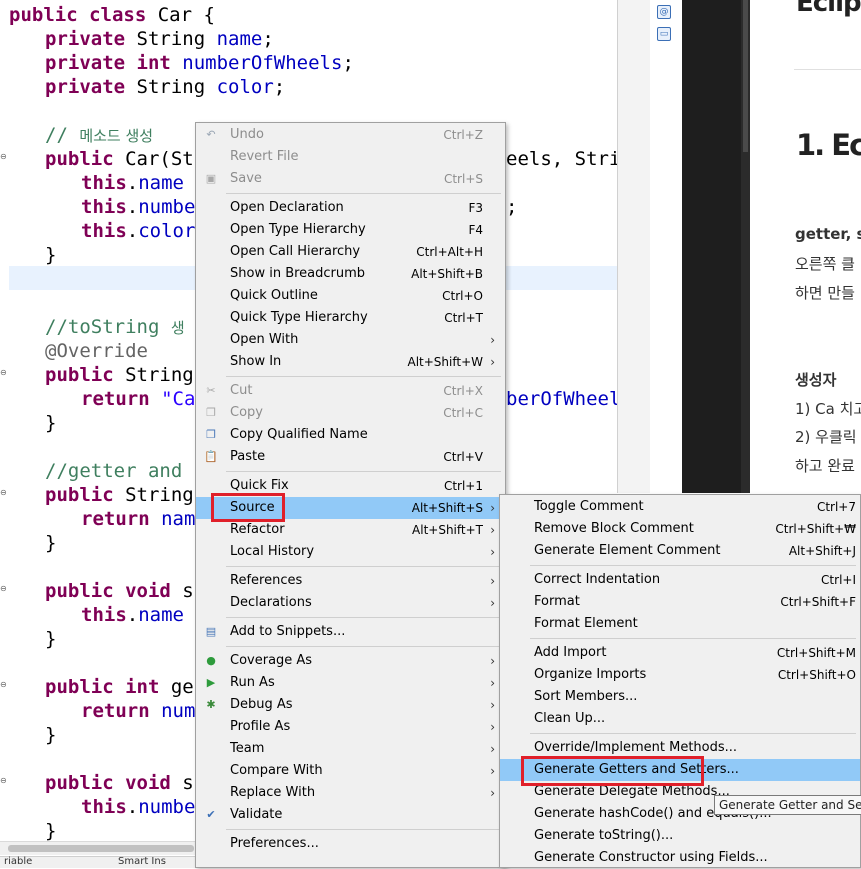 This screenshot has width=861, height=869. What do you see at coordinates (664, 34) in the screenshot?
I see `declaration-icon: ▭` at bounding box center [664, 34].